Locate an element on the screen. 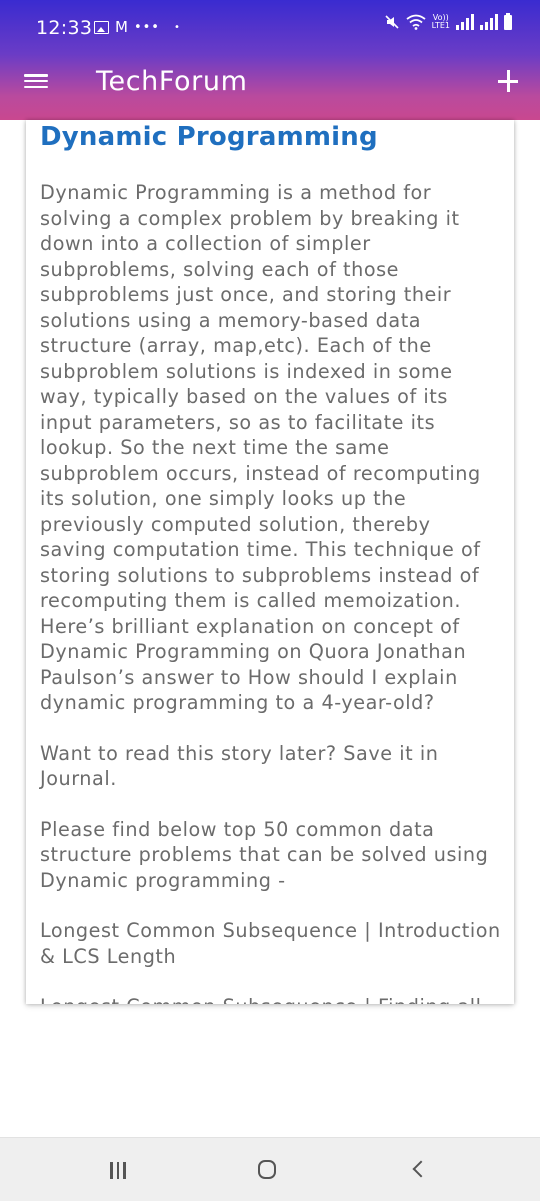 Image resolution: width=540 pixels, height=1201 pixels. status-bar: 12:33 M ••• • Vo)) LTE1 is located at coordinates (270, 28).